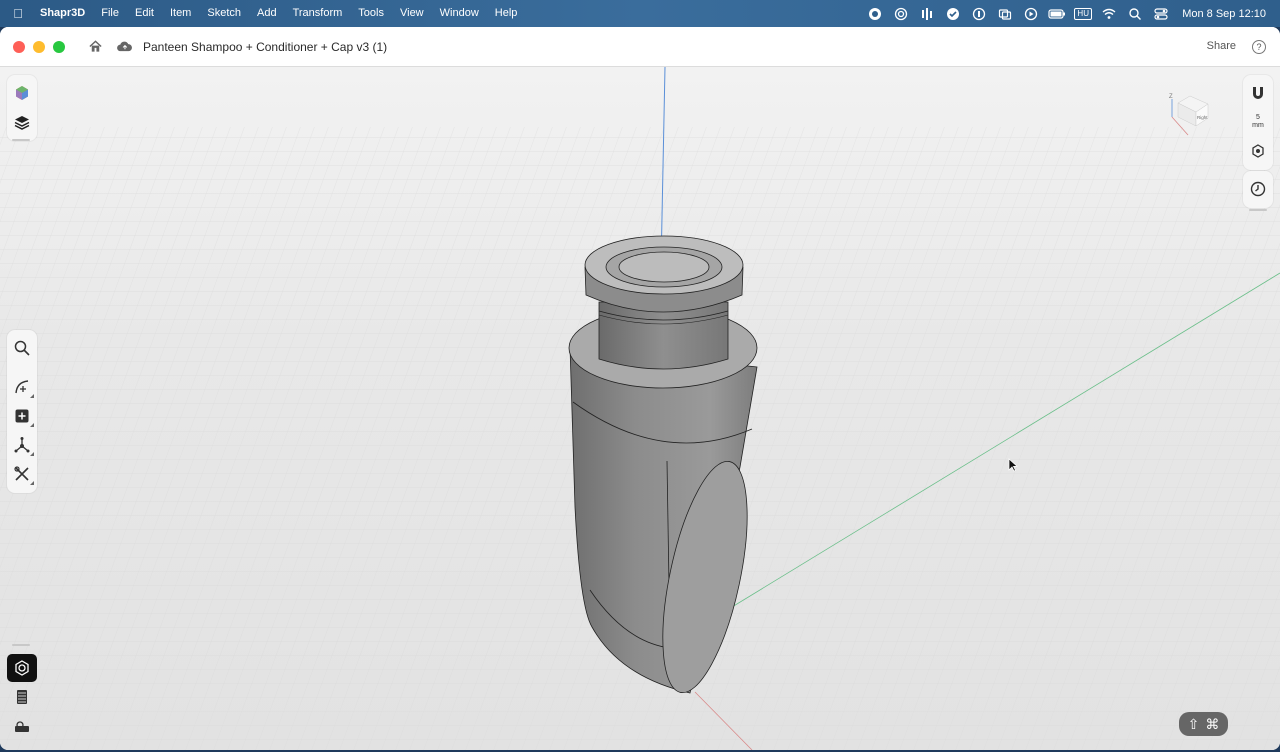 The height and width of the screenshot is (752, 1280). I want to click on search-icon, so click(22, 348).